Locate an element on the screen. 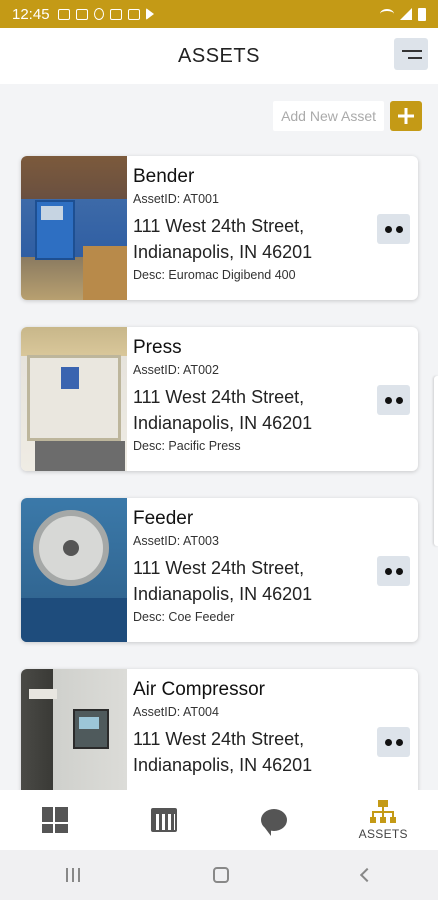 The image size is (438, 900). location-icon is located at coordinates (98, 14).